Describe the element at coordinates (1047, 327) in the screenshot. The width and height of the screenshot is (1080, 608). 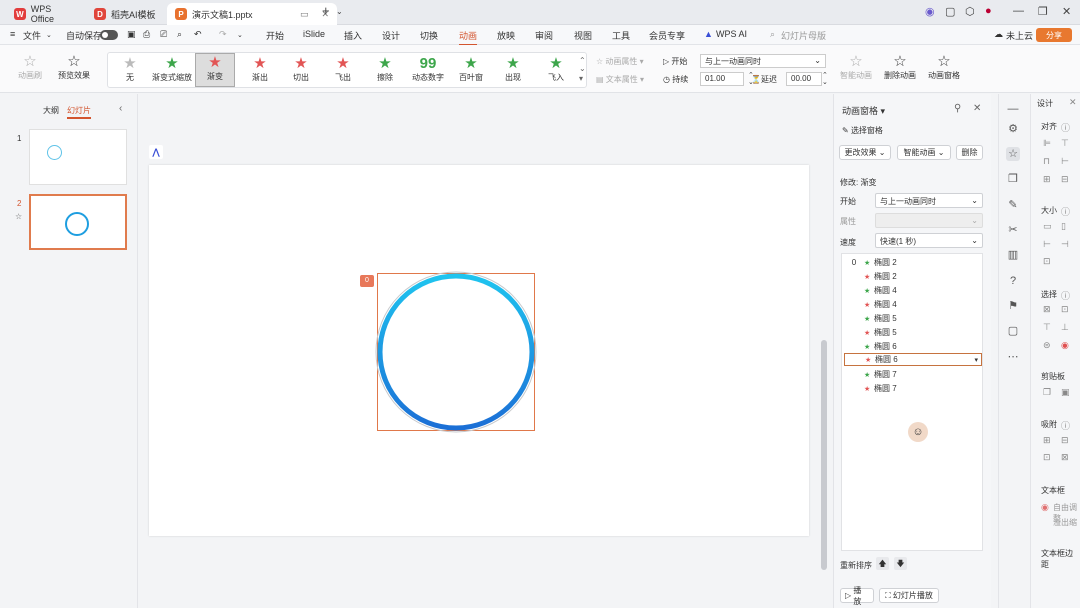
I see `bring-forward-icon: ⊤` at that location.